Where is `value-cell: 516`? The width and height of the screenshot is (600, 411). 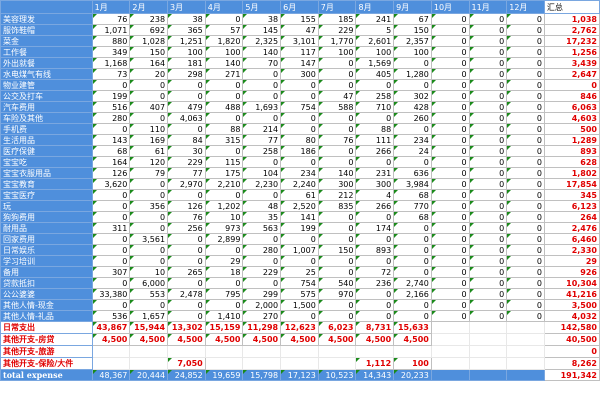
value-cell: 516 is located at coordinates (111, 107).